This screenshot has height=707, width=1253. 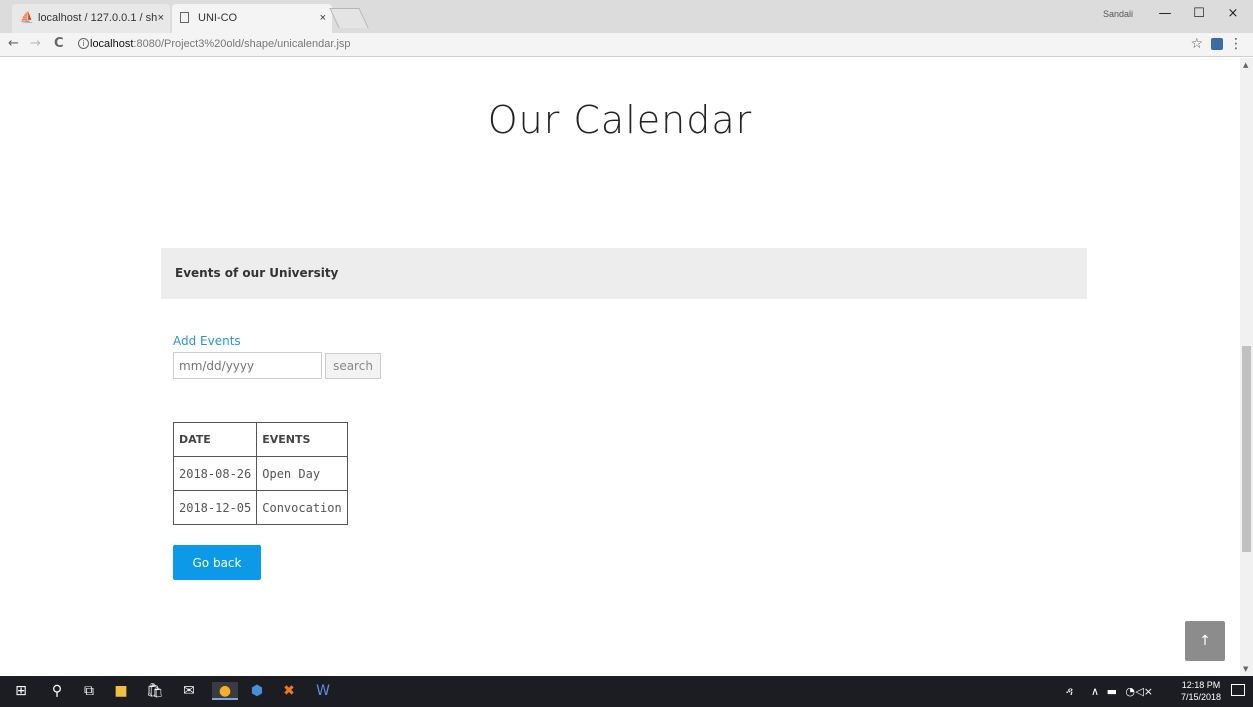 I want to click on scrollbar-thumb, so click(x=1246, y=449).